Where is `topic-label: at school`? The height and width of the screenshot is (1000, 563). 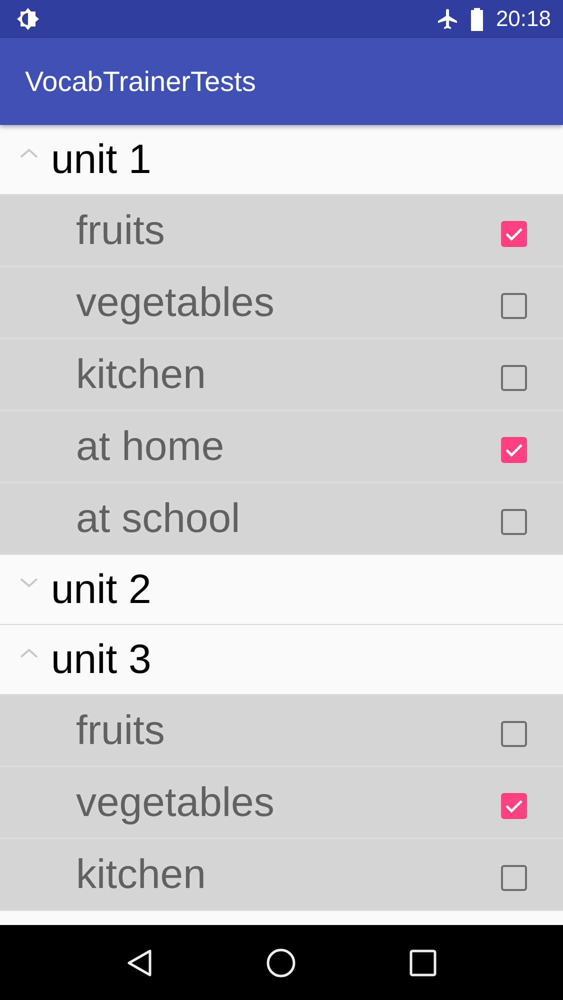 topic-label: at school is located at coordinates (159, 518).